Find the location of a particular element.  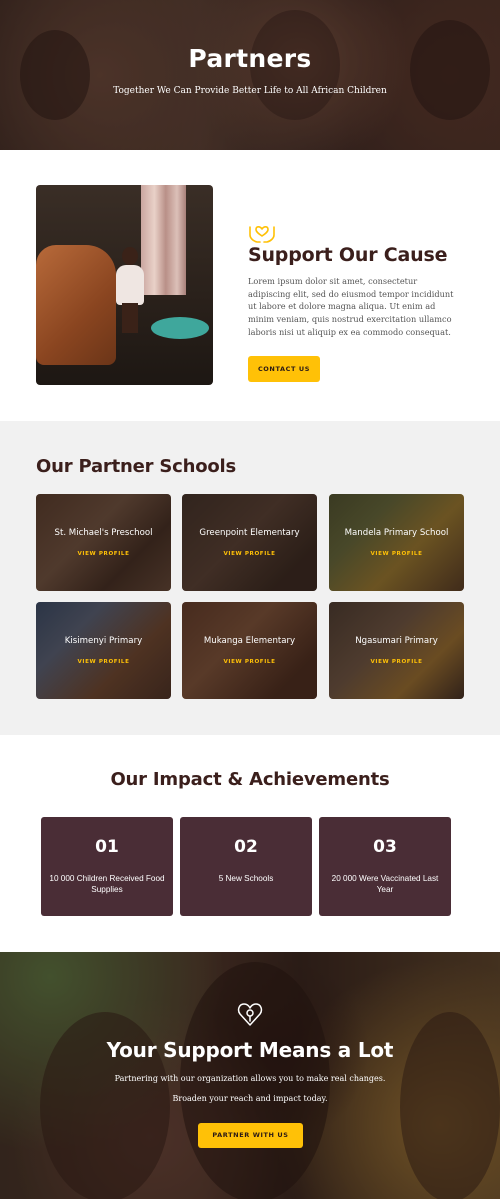

stat-label: 5 New Schools is located at coordinates (246, 878).